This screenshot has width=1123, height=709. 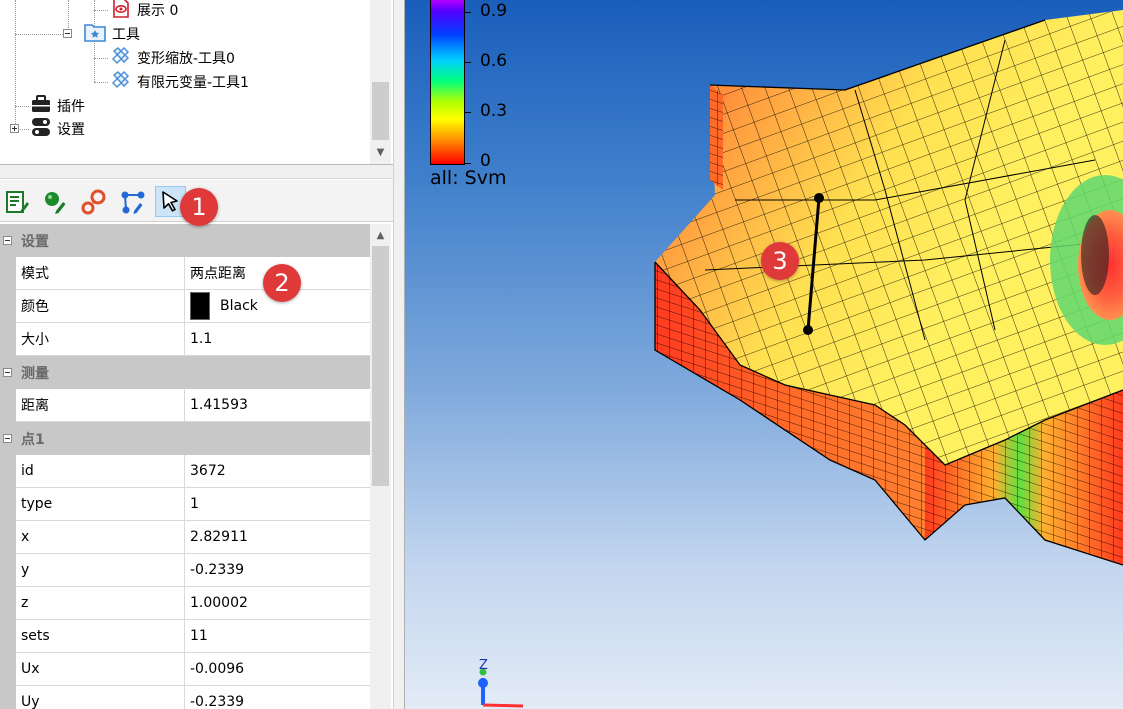 What do you see at coordinates (41, 106) in the screenshot?
I see `toolbox-icon` at bounding box center [41, 106].